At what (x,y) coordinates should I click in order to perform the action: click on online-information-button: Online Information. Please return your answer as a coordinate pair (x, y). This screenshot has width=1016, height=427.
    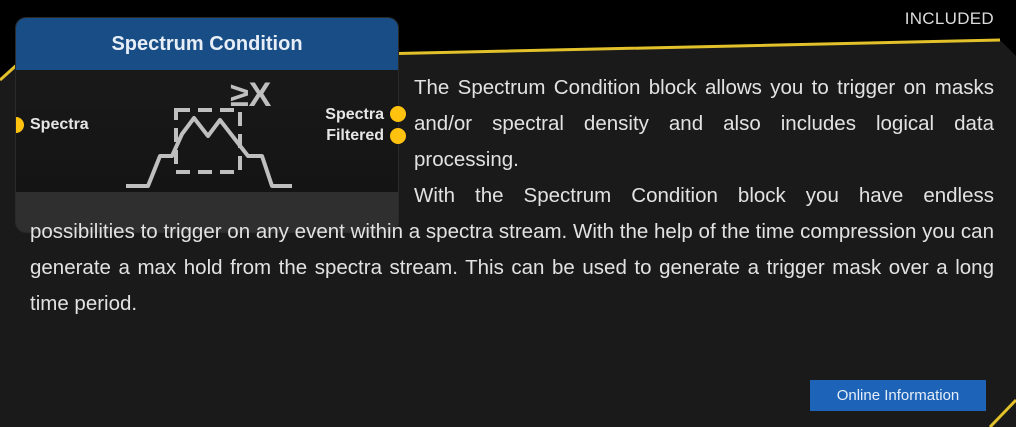
    Looking at the image, I should click on (898, 395).